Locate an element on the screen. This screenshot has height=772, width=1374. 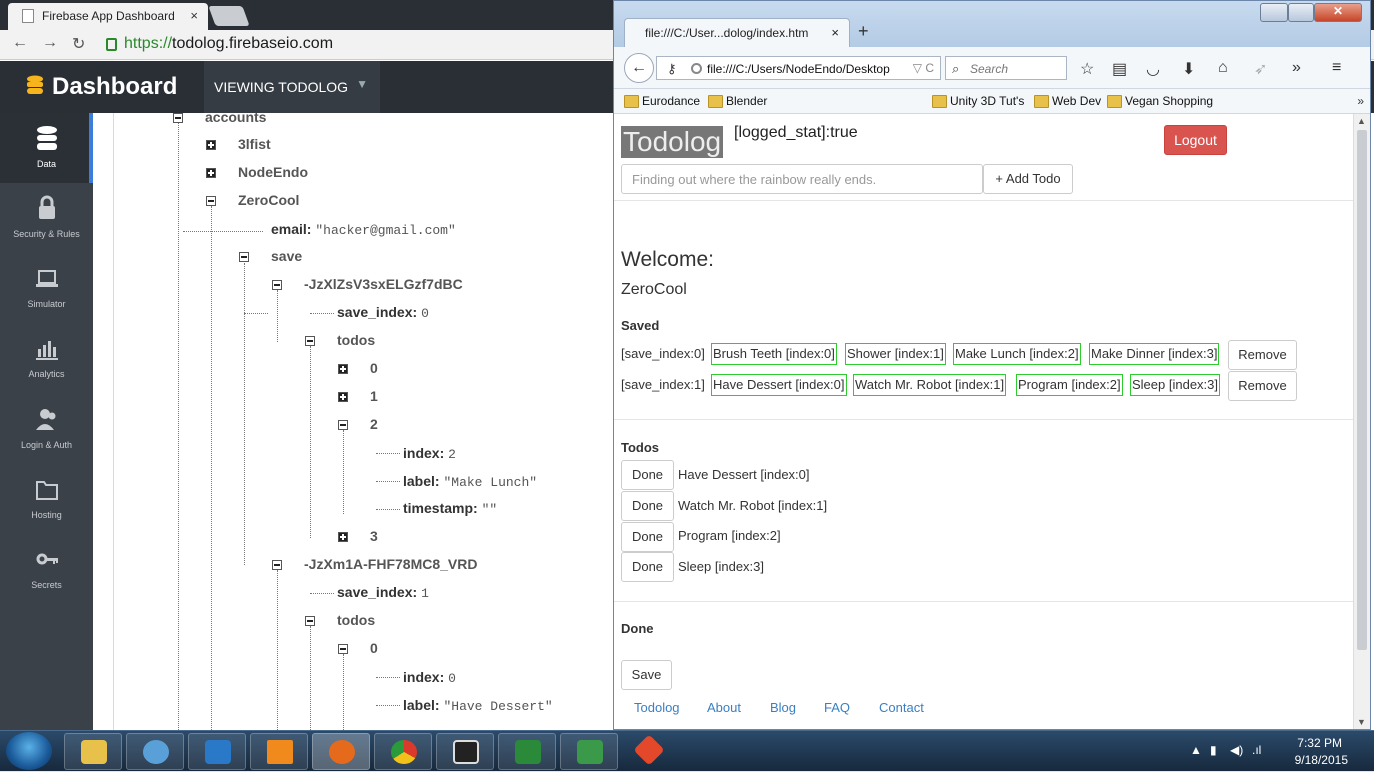
show-hidden-icons-icon: ▲ is located at coordinates (1196, 750).